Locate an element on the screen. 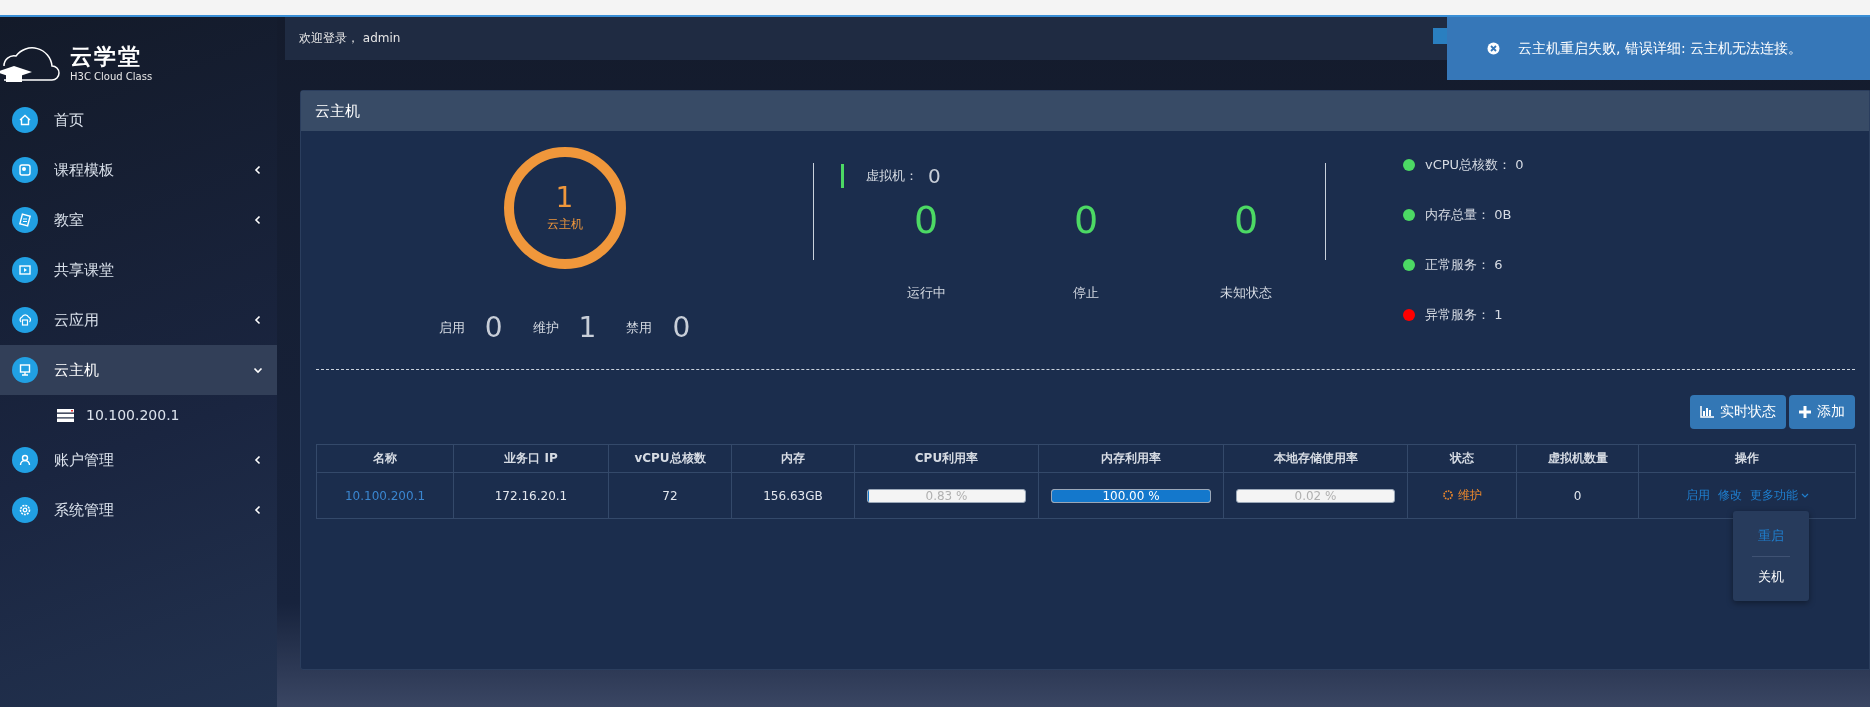  play-icon is located at coordinates (25, 270).